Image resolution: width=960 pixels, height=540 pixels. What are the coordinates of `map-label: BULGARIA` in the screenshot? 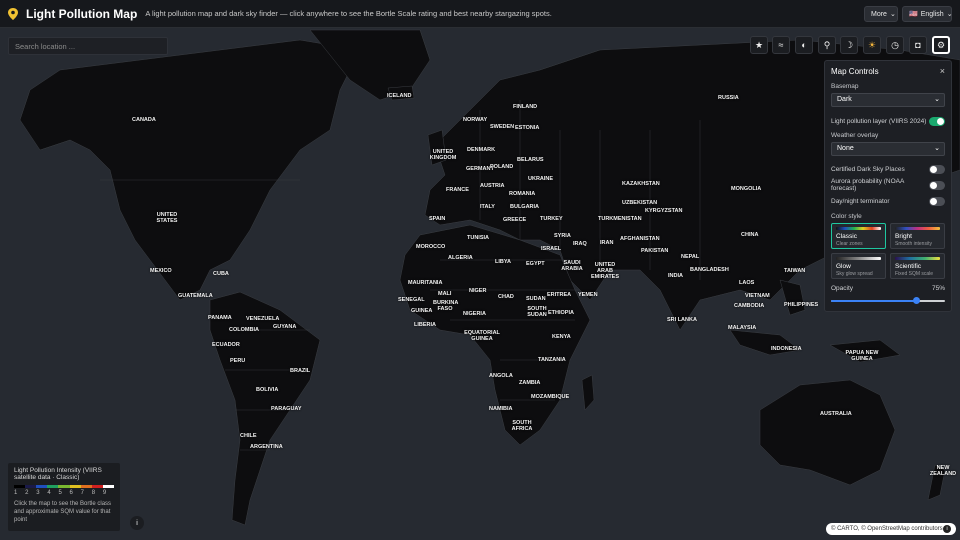 It's located at (525, 207).